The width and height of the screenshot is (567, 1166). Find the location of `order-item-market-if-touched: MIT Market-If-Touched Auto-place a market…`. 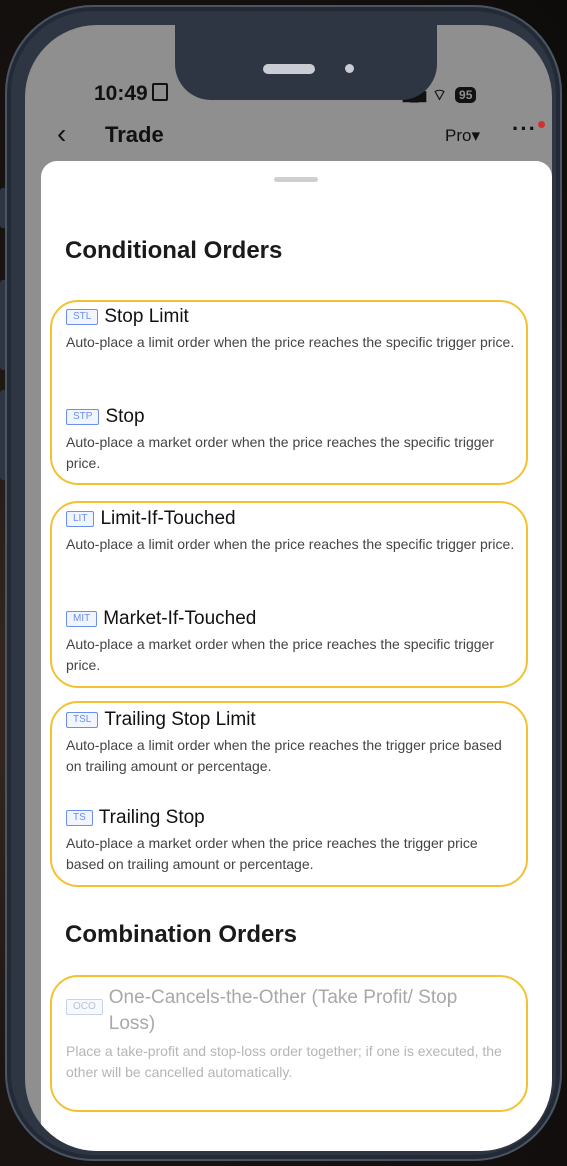

order-item-market-if-touched: MIT Market-If-Touched Auto-place a market… is located at coordinates (291, 642).